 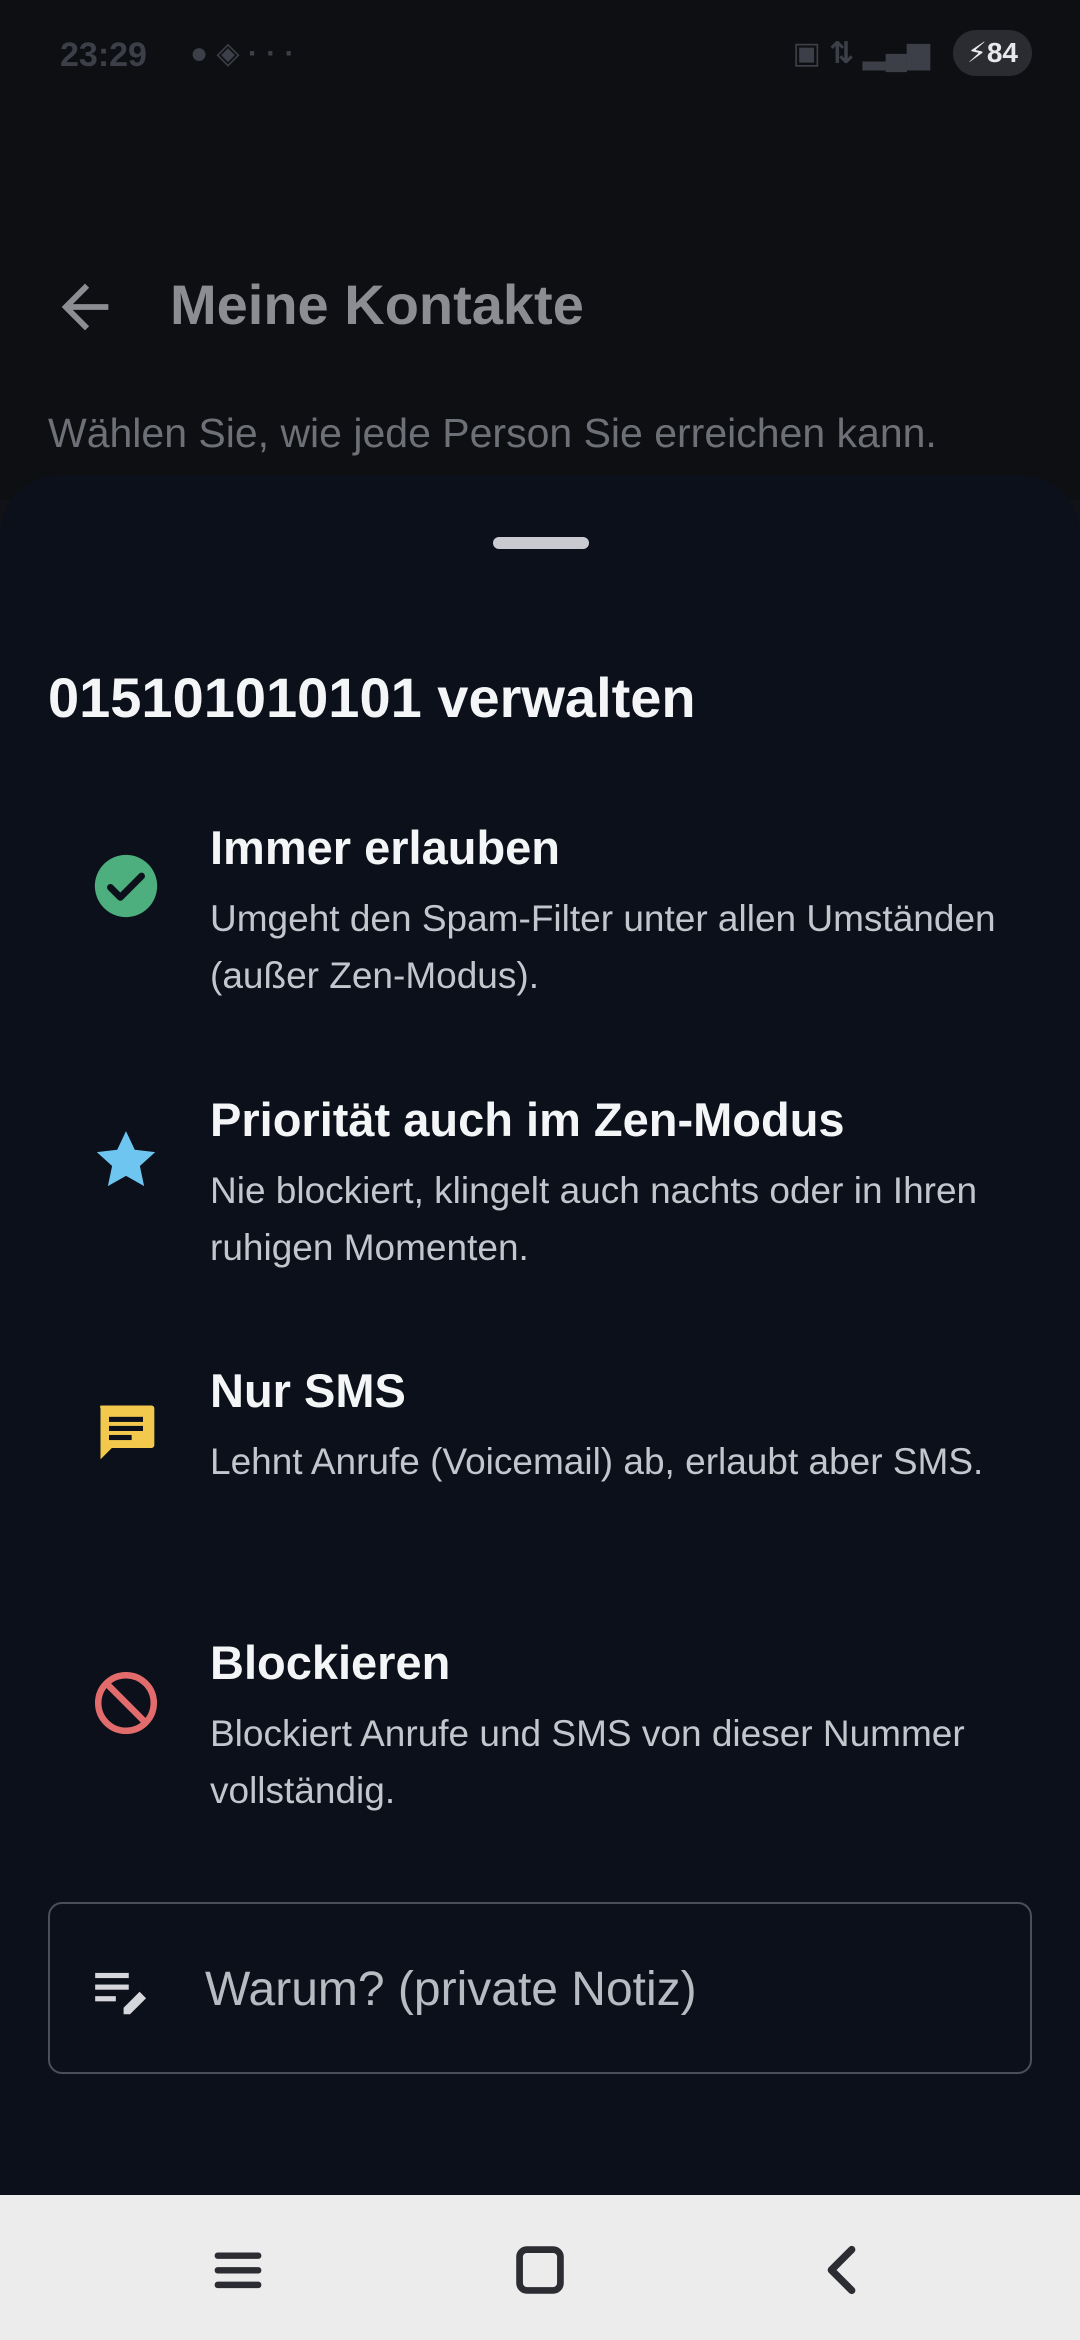 What do you see at coordinates (127, 1432) in the screenshot?
I see `message-icon` at bounding box center [127, 1432].